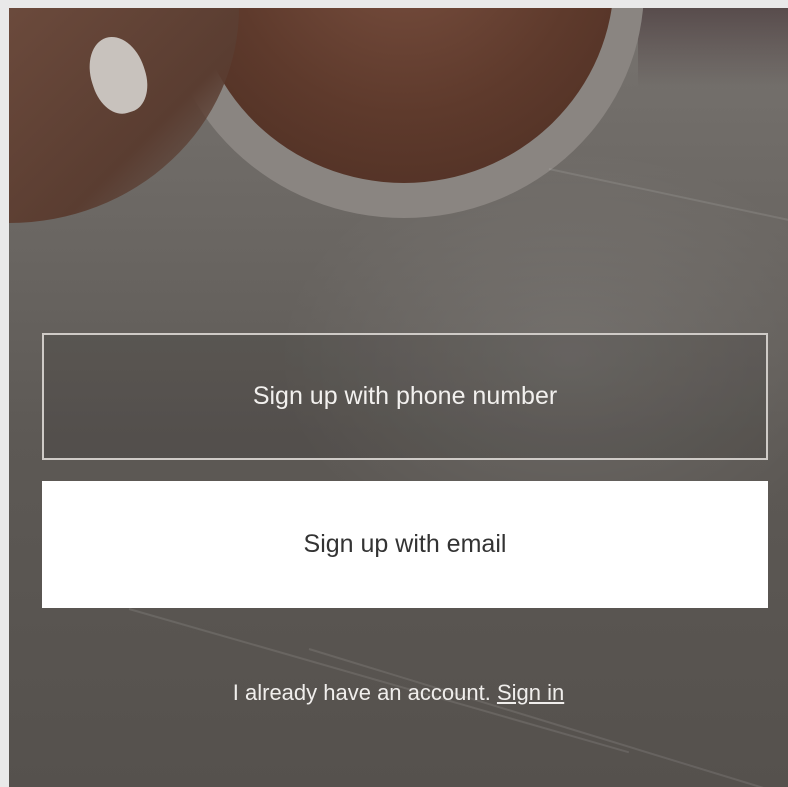 Image resolution: width=788 pixels, height=787 pixels. I want to click on signup-phone-label: Sign up with phone number, so click(405, 396).